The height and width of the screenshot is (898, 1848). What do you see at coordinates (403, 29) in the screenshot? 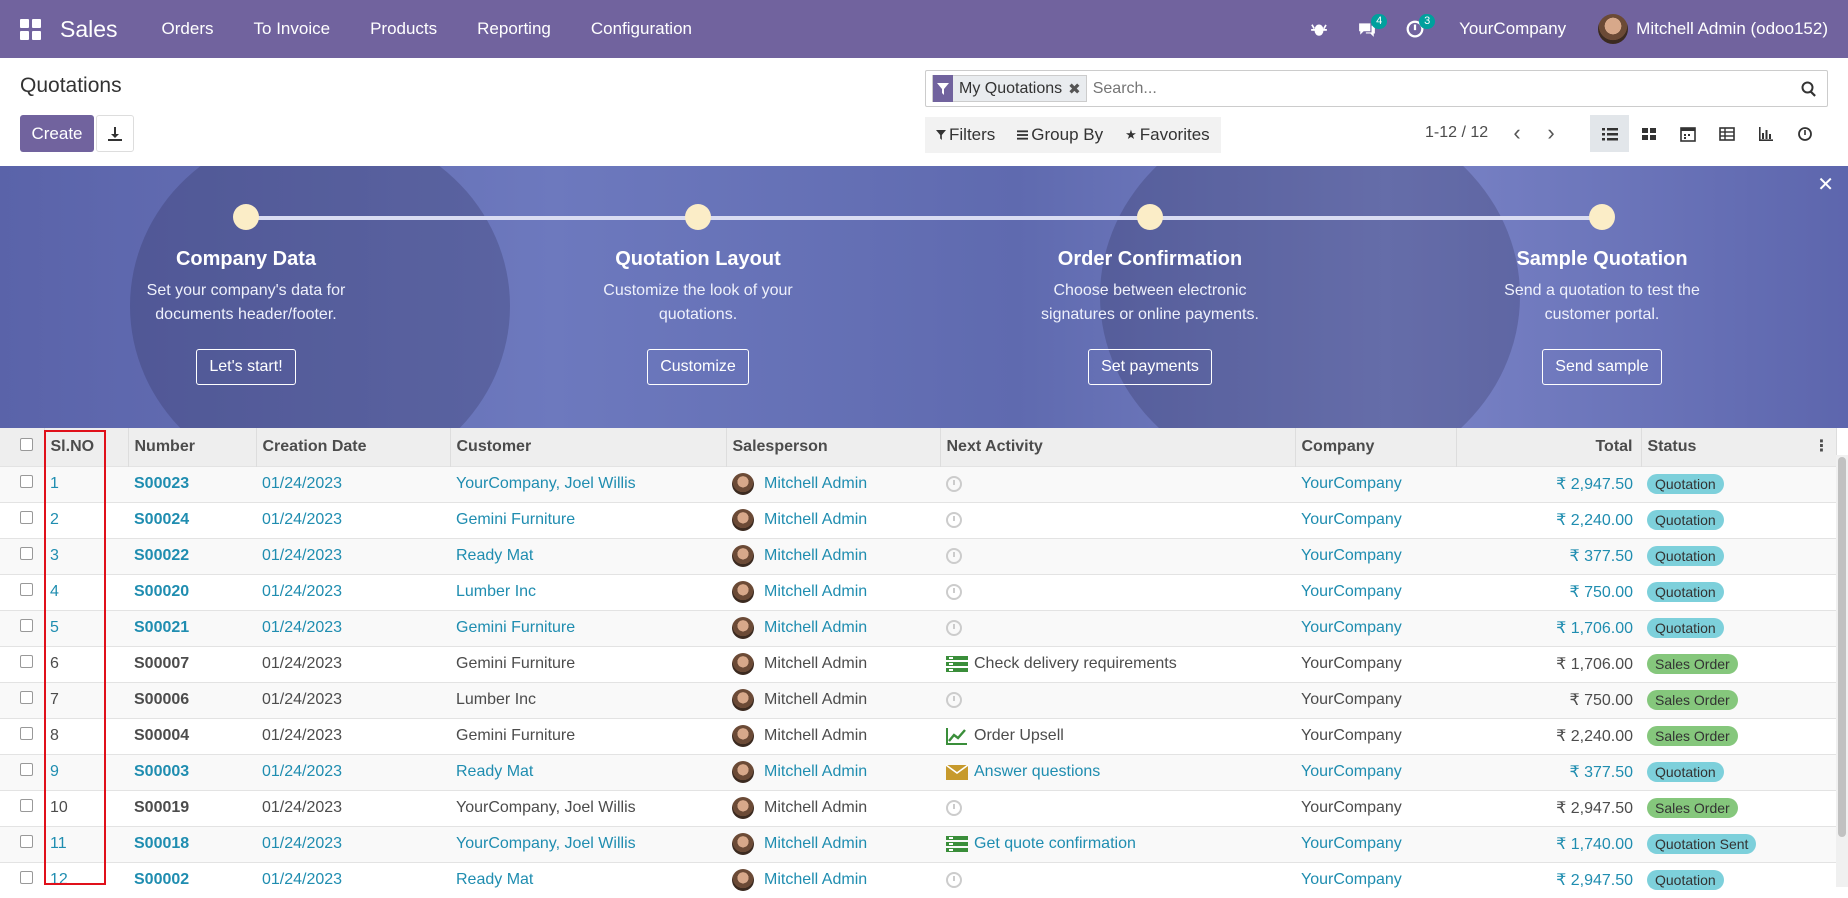
I see `menu-products: Products` at bounding box center [403, 29].